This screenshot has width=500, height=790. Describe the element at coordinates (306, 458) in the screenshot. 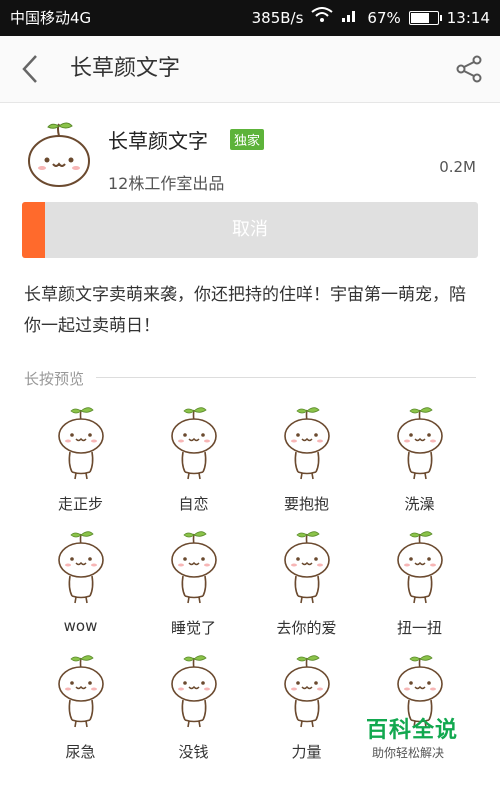

I see `sticker-item: 要抱抱` at that location.